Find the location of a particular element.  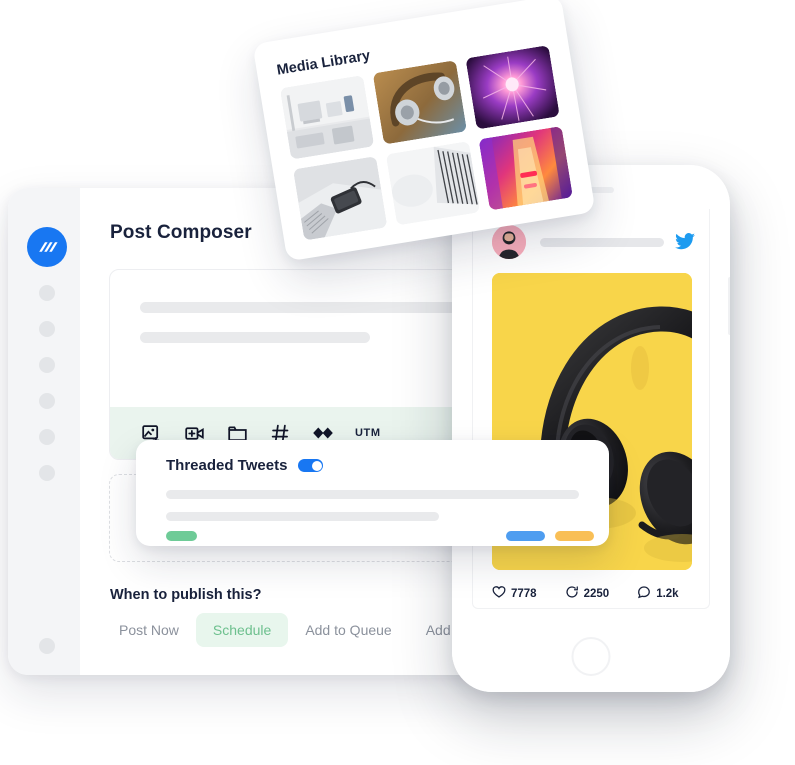

threaded-tweets-card: Threaded Tweets is located at coordinates (372, 493).